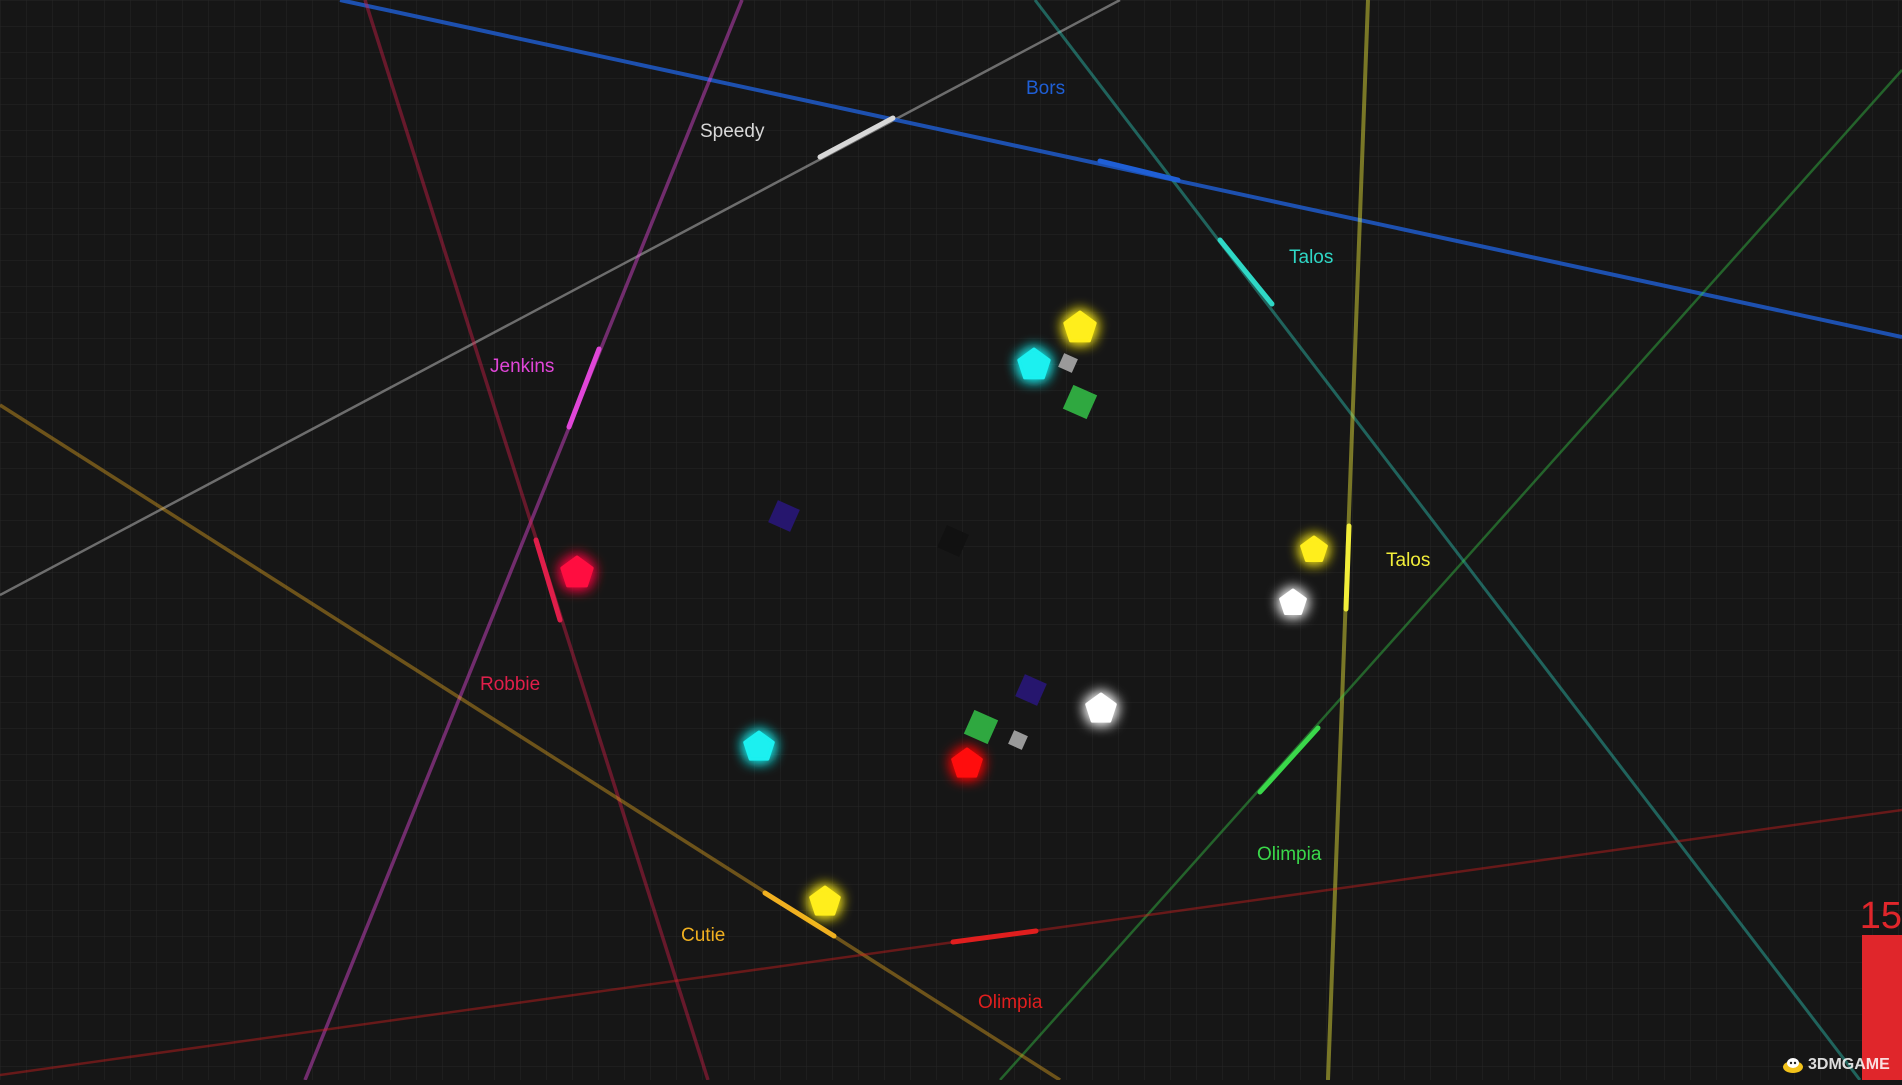  I want to click on player-label-robbie: Robbie, so click(510, 684).